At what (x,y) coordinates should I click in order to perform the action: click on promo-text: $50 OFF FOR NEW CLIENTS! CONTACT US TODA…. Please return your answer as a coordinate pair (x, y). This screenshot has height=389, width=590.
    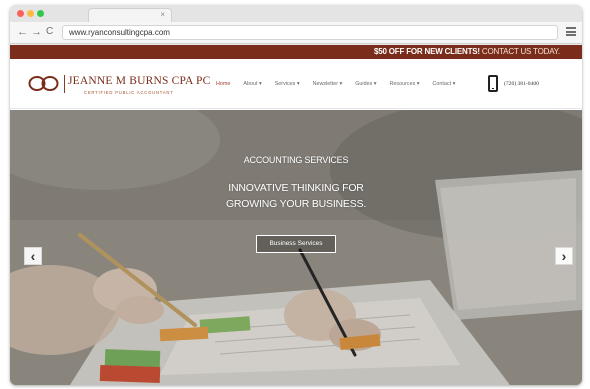
    Looking at the image, I should click on (467, 52).